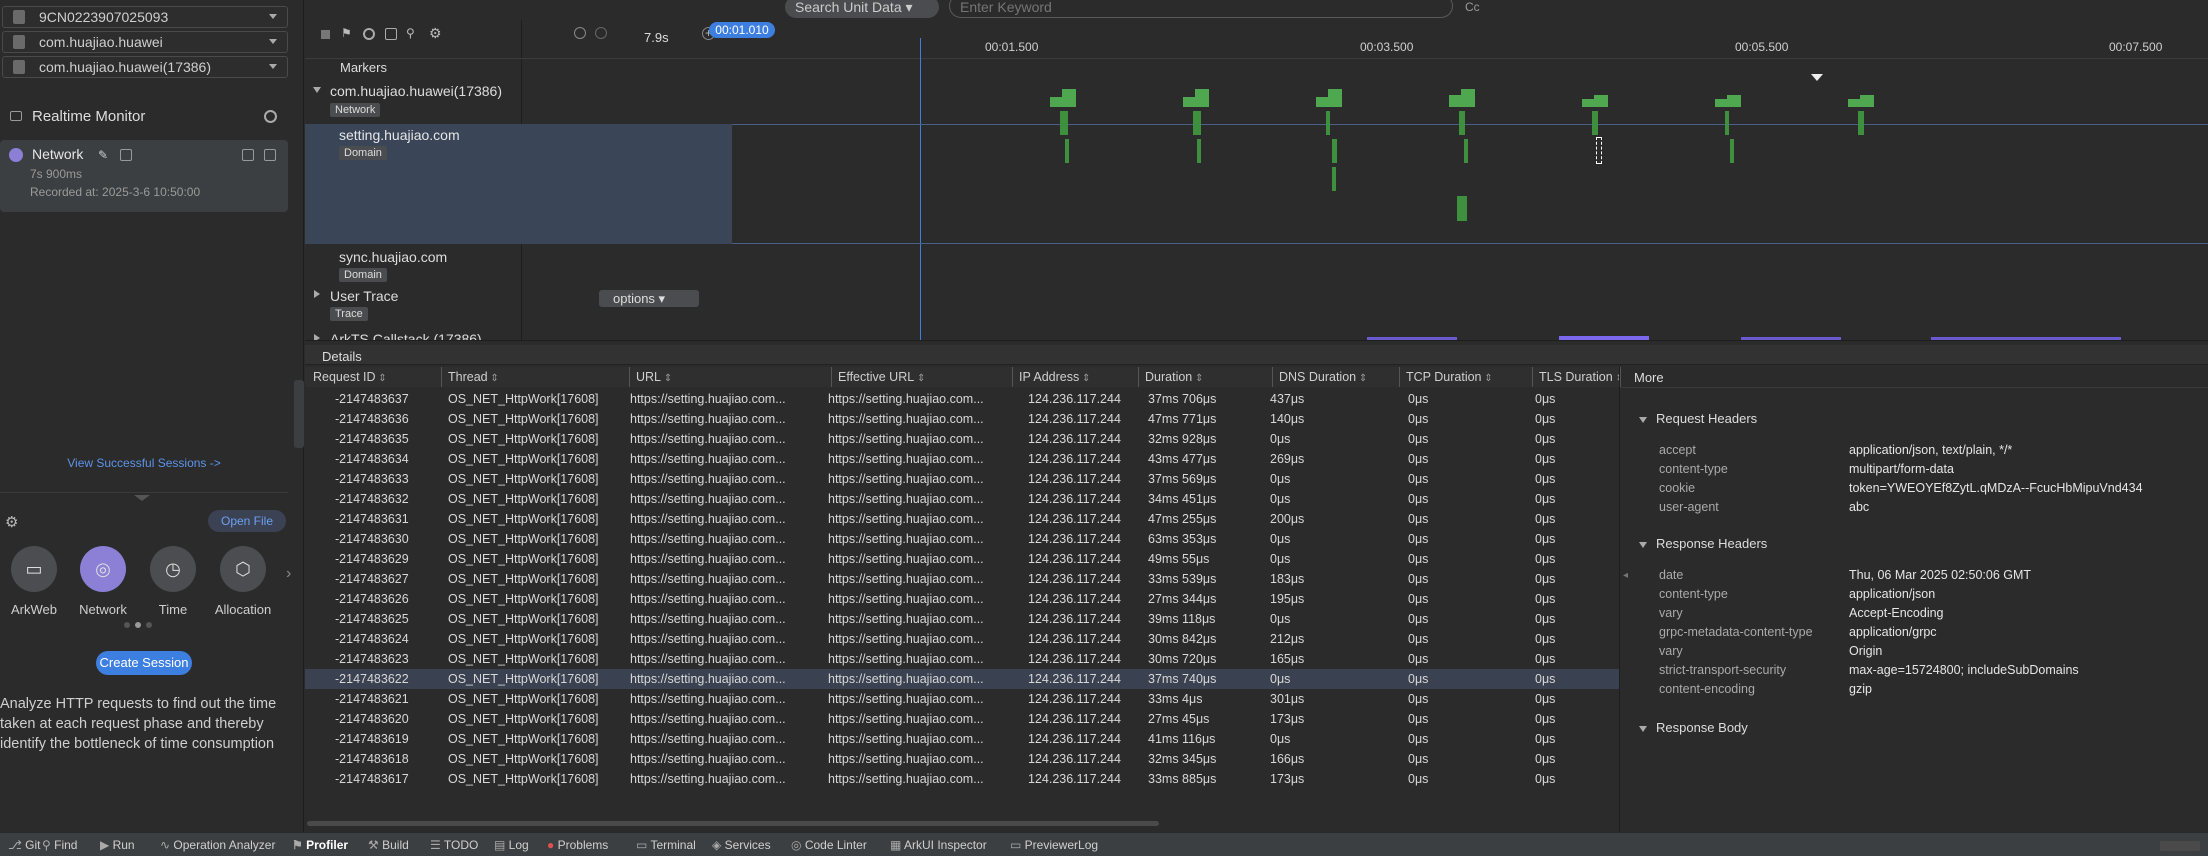 The image size is (2208, 856). I want to click on stop-icon, so click(325, 34).